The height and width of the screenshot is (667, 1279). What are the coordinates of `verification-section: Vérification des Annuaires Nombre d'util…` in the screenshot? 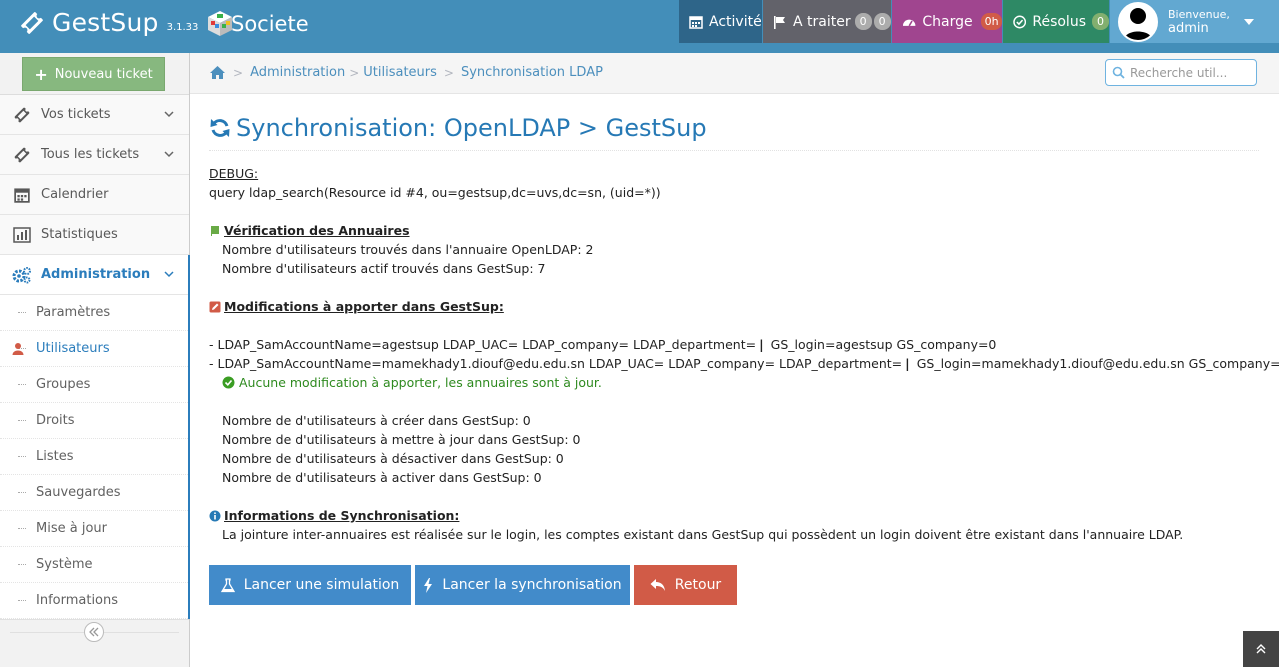 It's located at (401, 249).